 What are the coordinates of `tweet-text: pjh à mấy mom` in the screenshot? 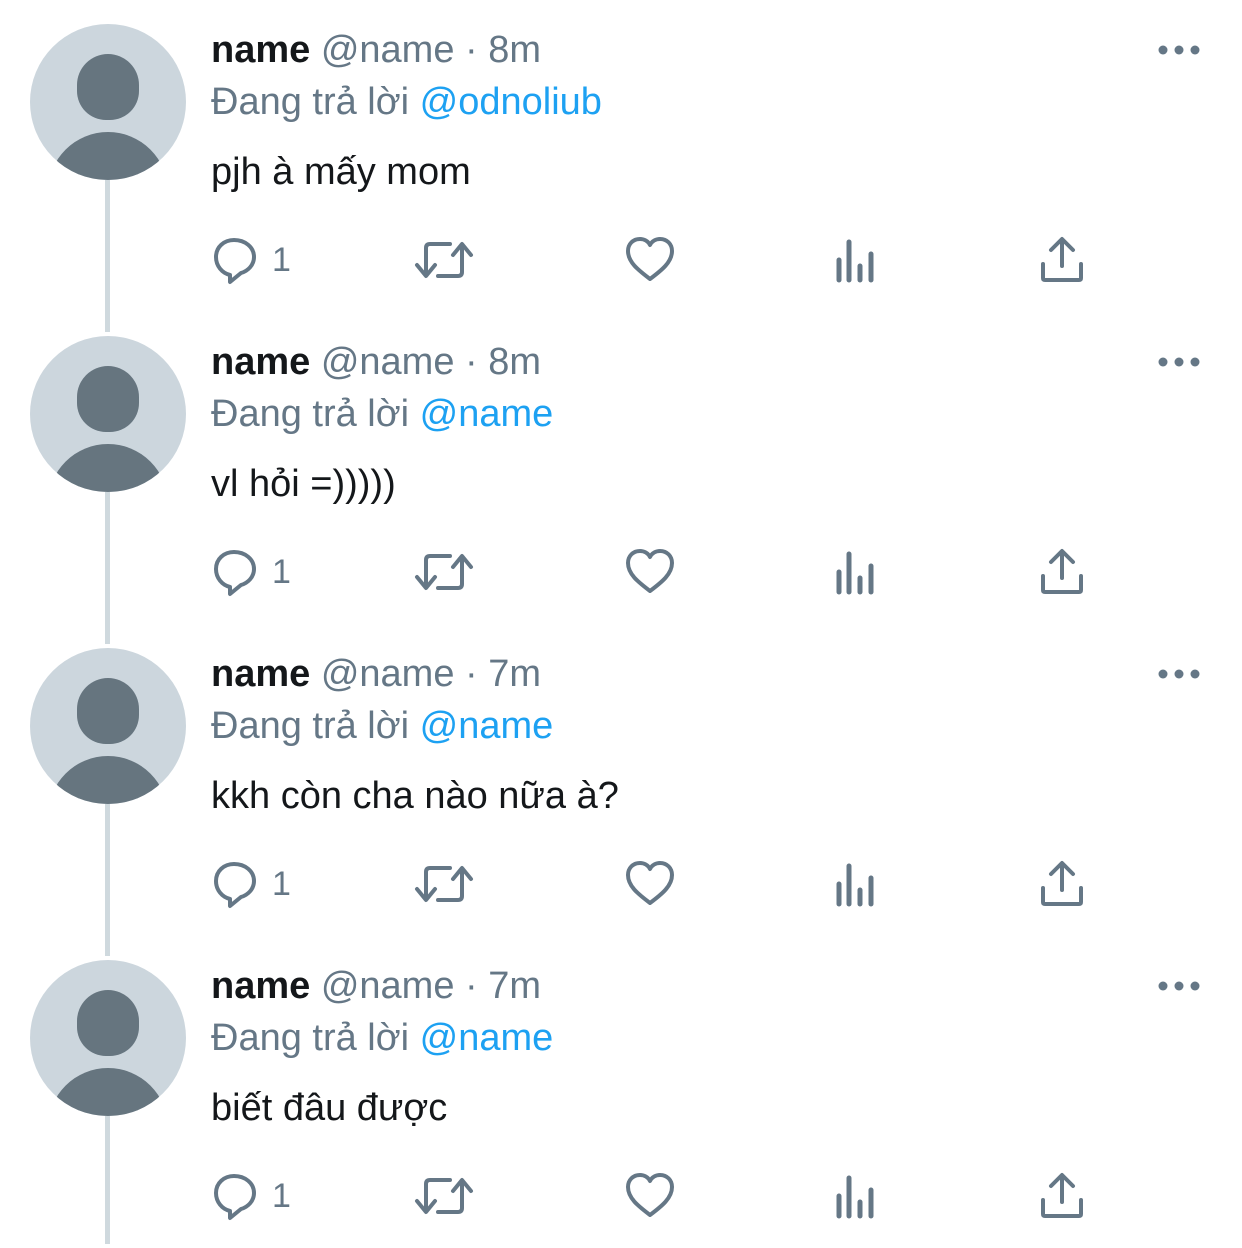 It's located at (341, 172).